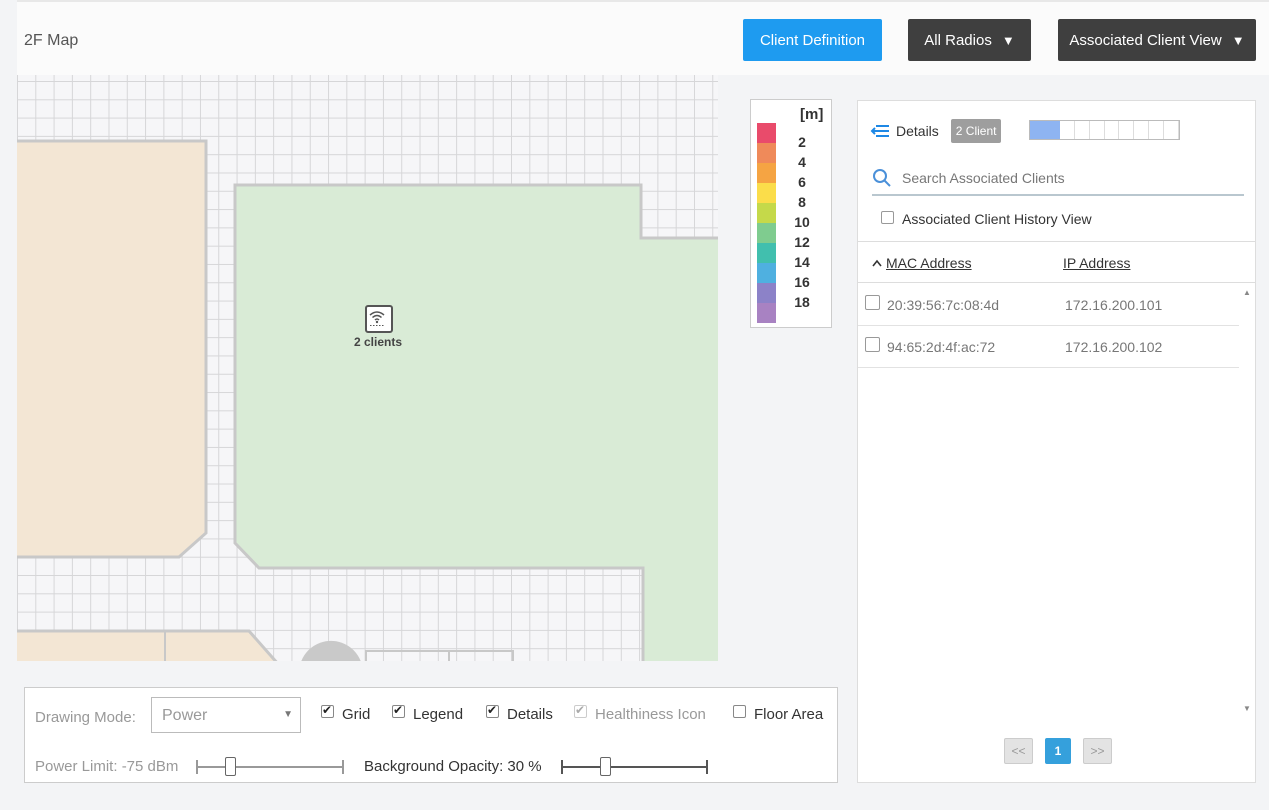  What do you see at coordinates (51, 40) in the screenshot?
I see `map-title: 2F Map` at bounding box center [51, 40].